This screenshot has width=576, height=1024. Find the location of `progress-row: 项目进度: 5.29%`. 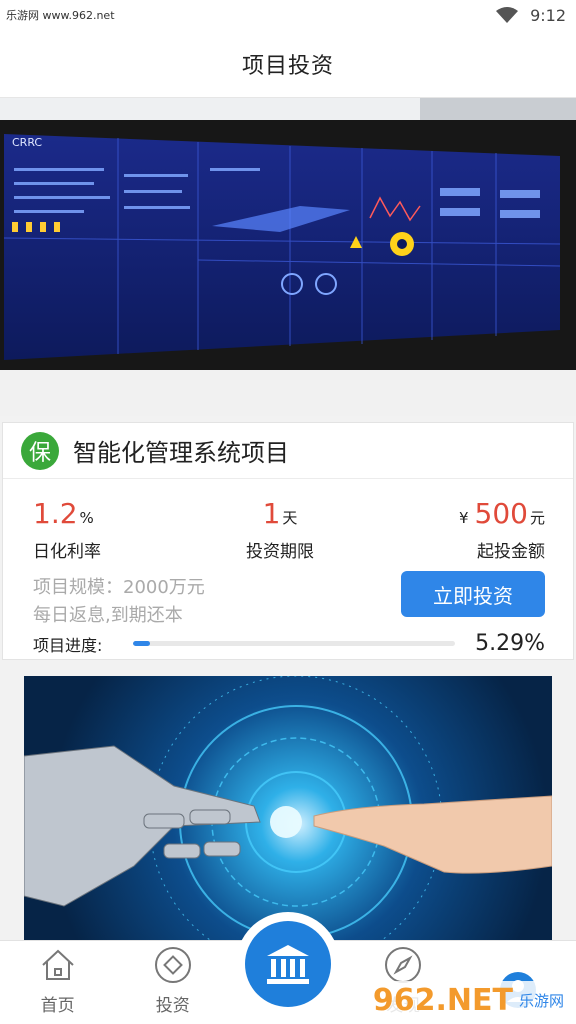

progress-row: 项目进度: 5.29% is located at coordinates (288, 643).